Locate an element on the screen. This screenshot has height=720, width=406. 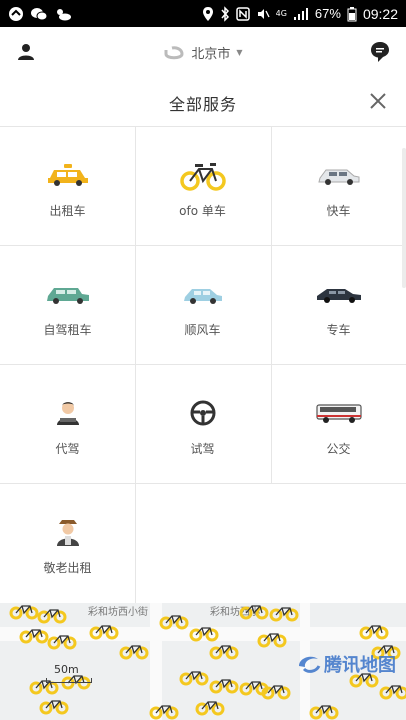
service-bus: 公交 is located at coordinates (338, 423).